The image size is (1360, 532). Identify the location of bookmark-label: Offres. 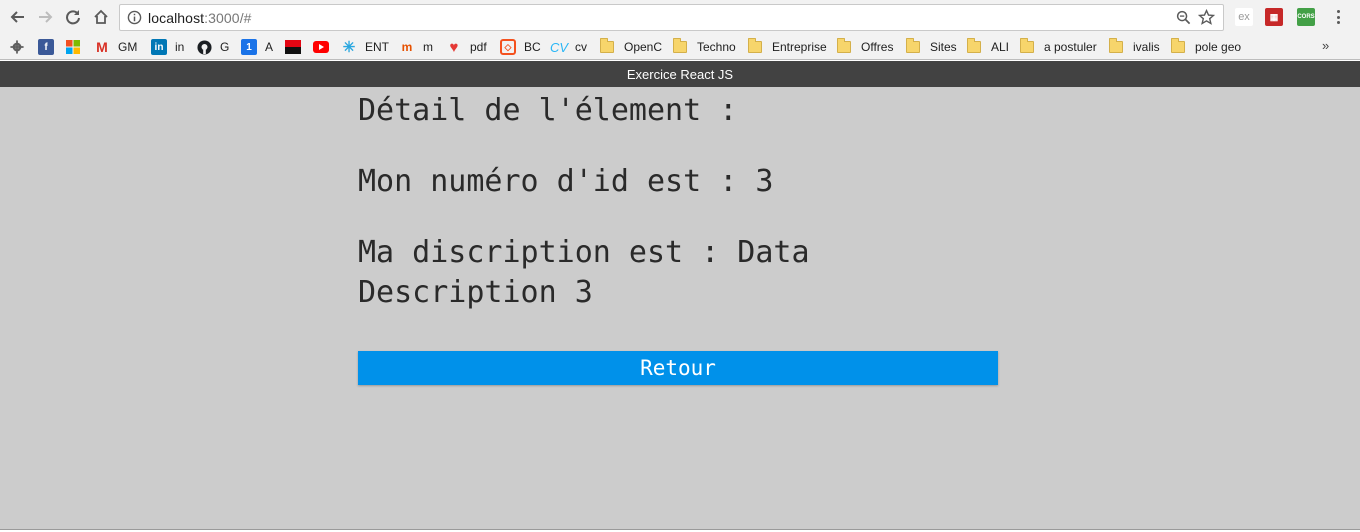
(877, 47).